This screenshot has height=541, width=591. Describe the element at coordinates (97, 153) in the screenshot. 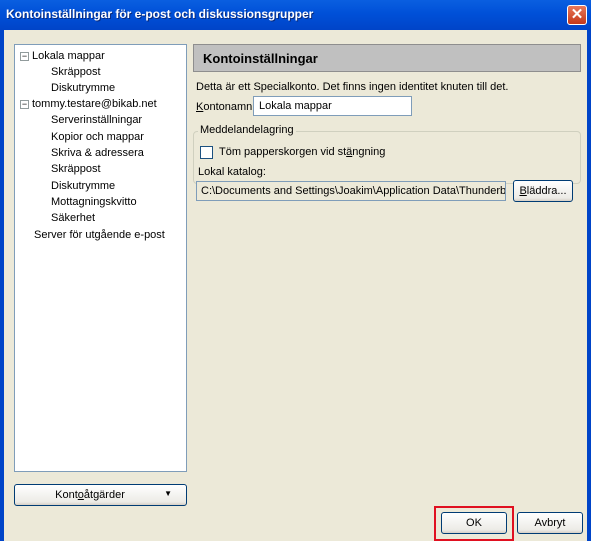

I see `tree-item-composition: Skriva & adressera` at that location.